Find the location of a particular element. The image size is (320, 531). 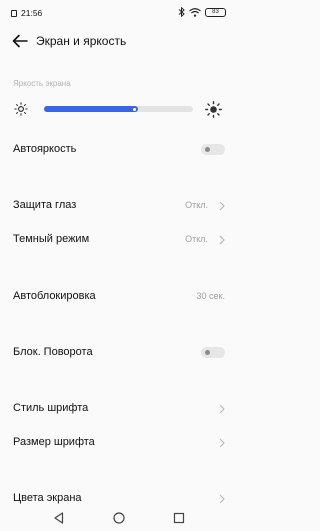

rotation-lock-toggle is located at coordinates (213, 352).